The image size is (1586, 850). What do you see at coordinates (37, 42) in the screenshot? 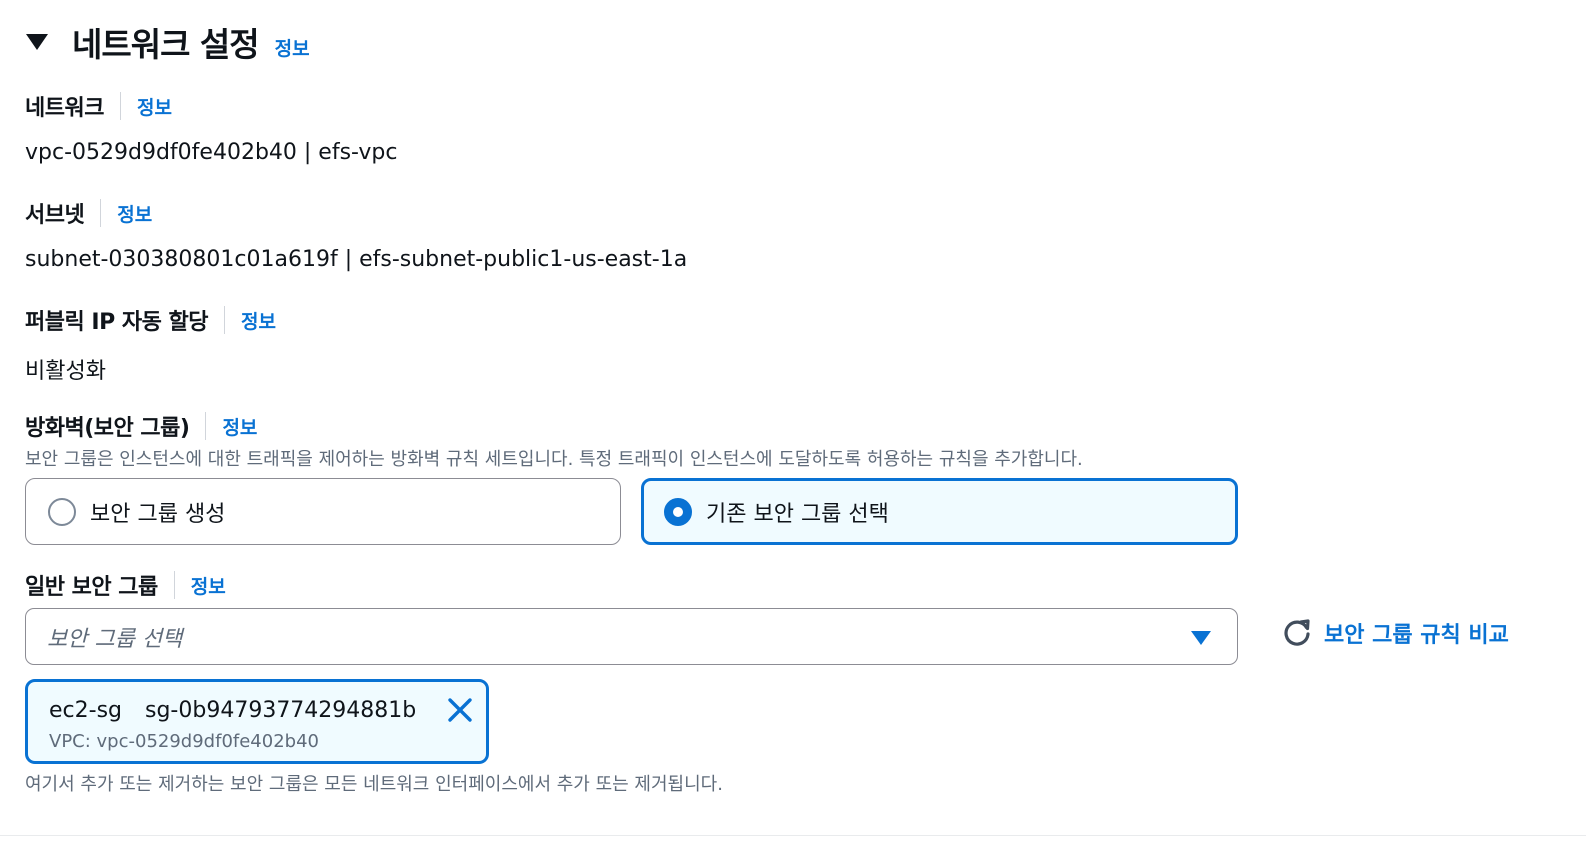
I see `collapse-caret-icon` at bounding box center [37, 42].